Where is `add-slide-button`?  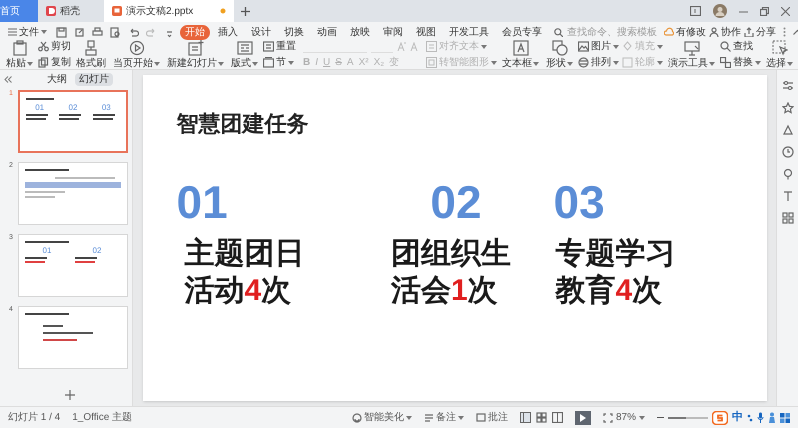 add-slide-button is located at coordinates (70, 395).